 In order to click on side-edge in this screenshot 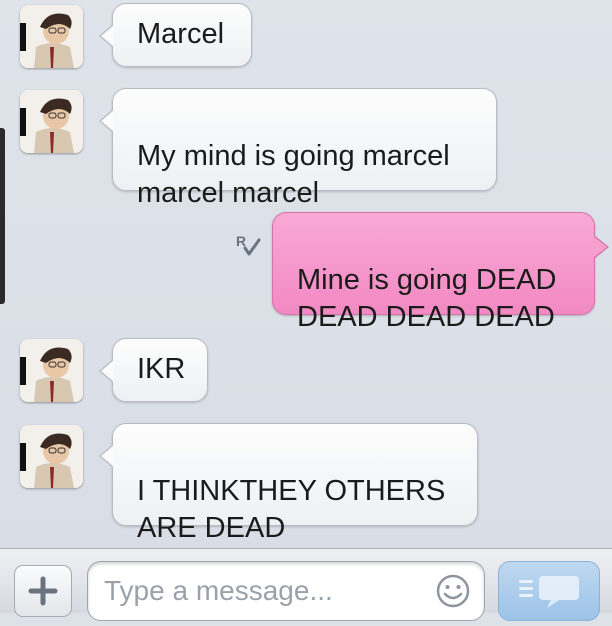, I will do `click(2, 216)`.